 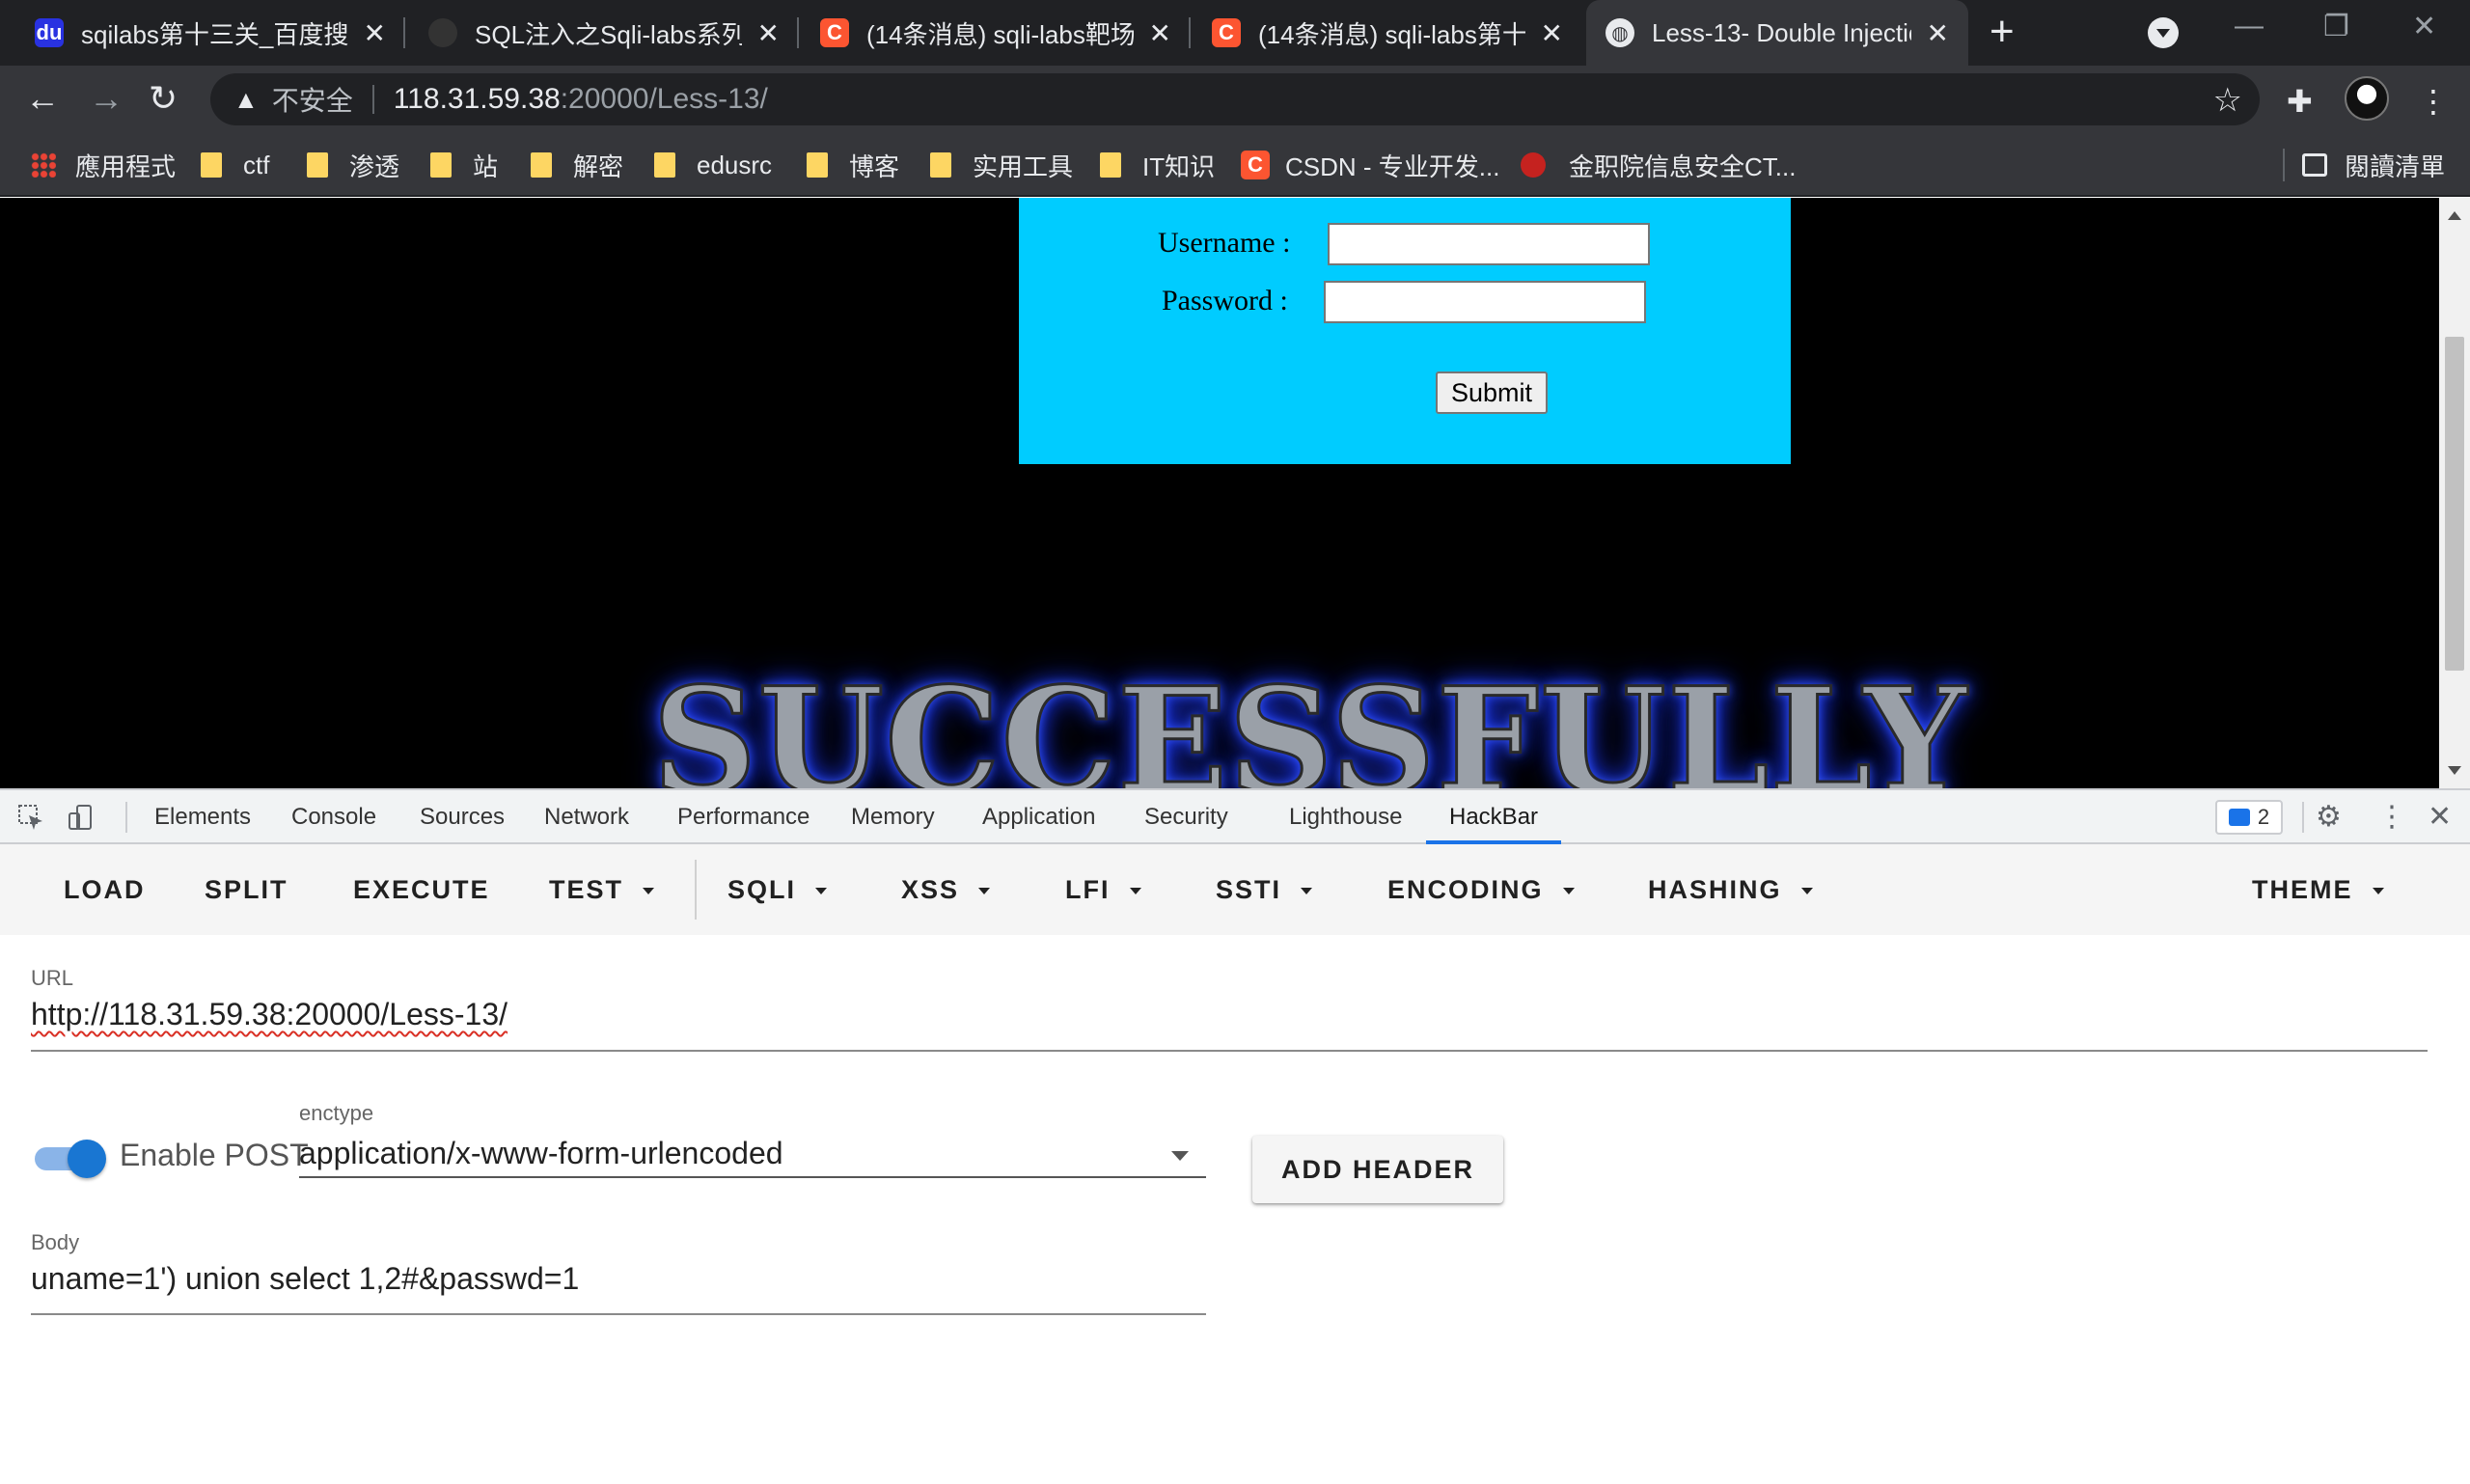 What do you see at coordinates (1038, 817) in the screenshot?
I see `tab-application: Application` at bounding box center [1038, 817].